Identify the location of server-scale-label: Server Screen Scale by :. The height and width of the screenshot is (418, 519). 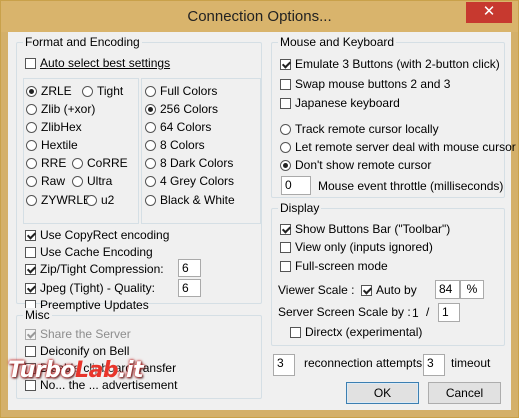
(344, 312).